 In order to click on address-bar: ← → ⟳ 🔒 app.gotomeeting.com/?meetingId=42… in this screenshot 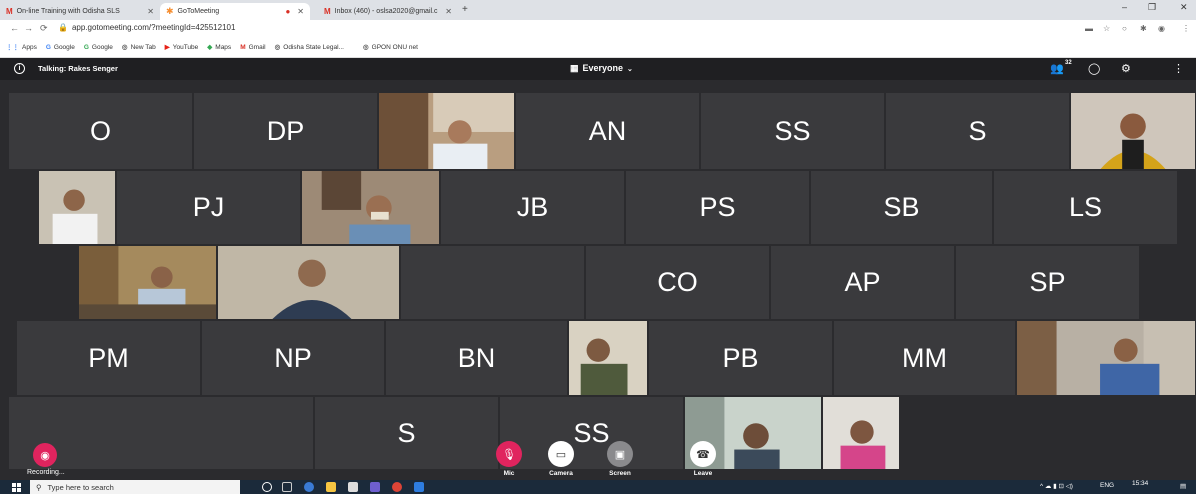, I will do `click(598, 28)`.